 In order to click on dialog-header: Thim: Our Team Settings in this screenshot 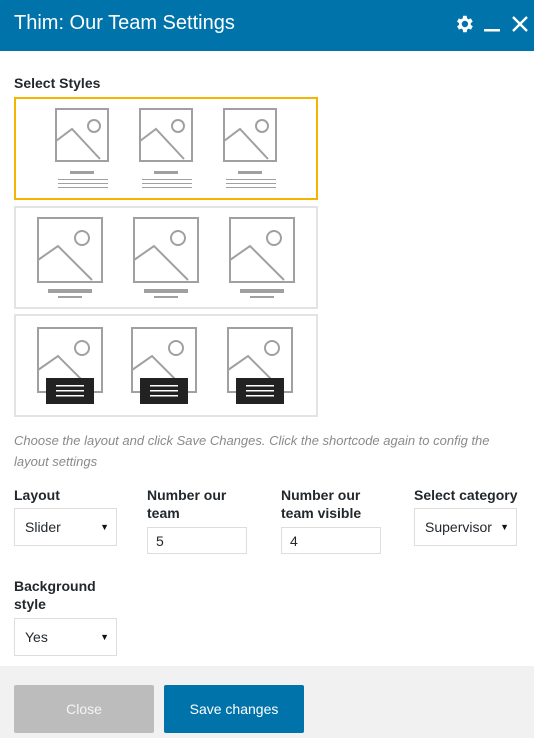, I will do `click(267, 25)`.